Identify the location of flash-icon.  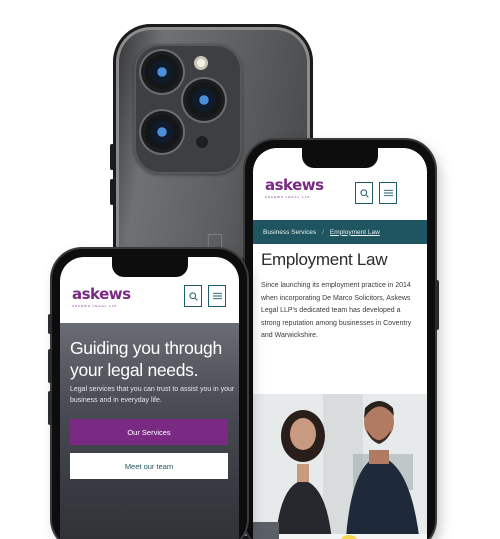
(201, 63).